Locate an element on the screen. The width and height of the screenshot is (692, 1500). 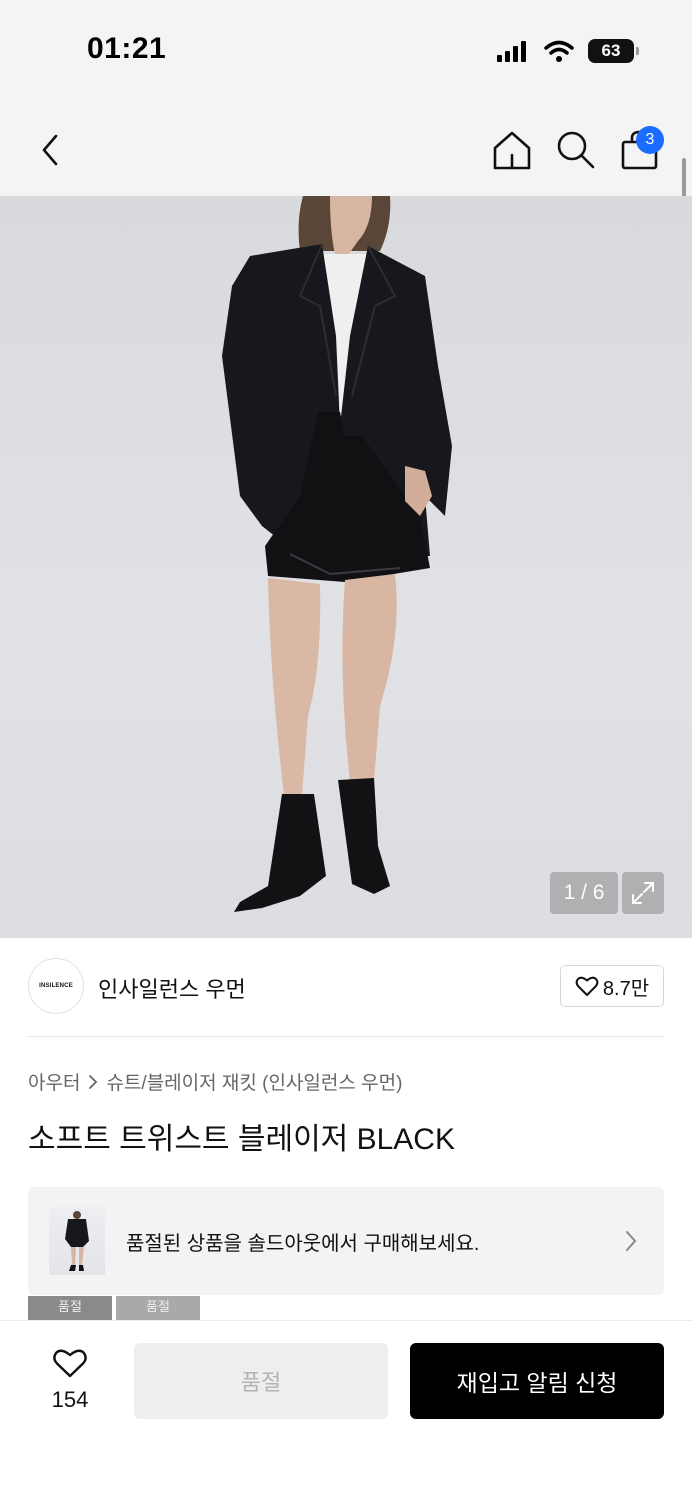
brand-like-button: 8.7만 is located at coordinates (612, 986).